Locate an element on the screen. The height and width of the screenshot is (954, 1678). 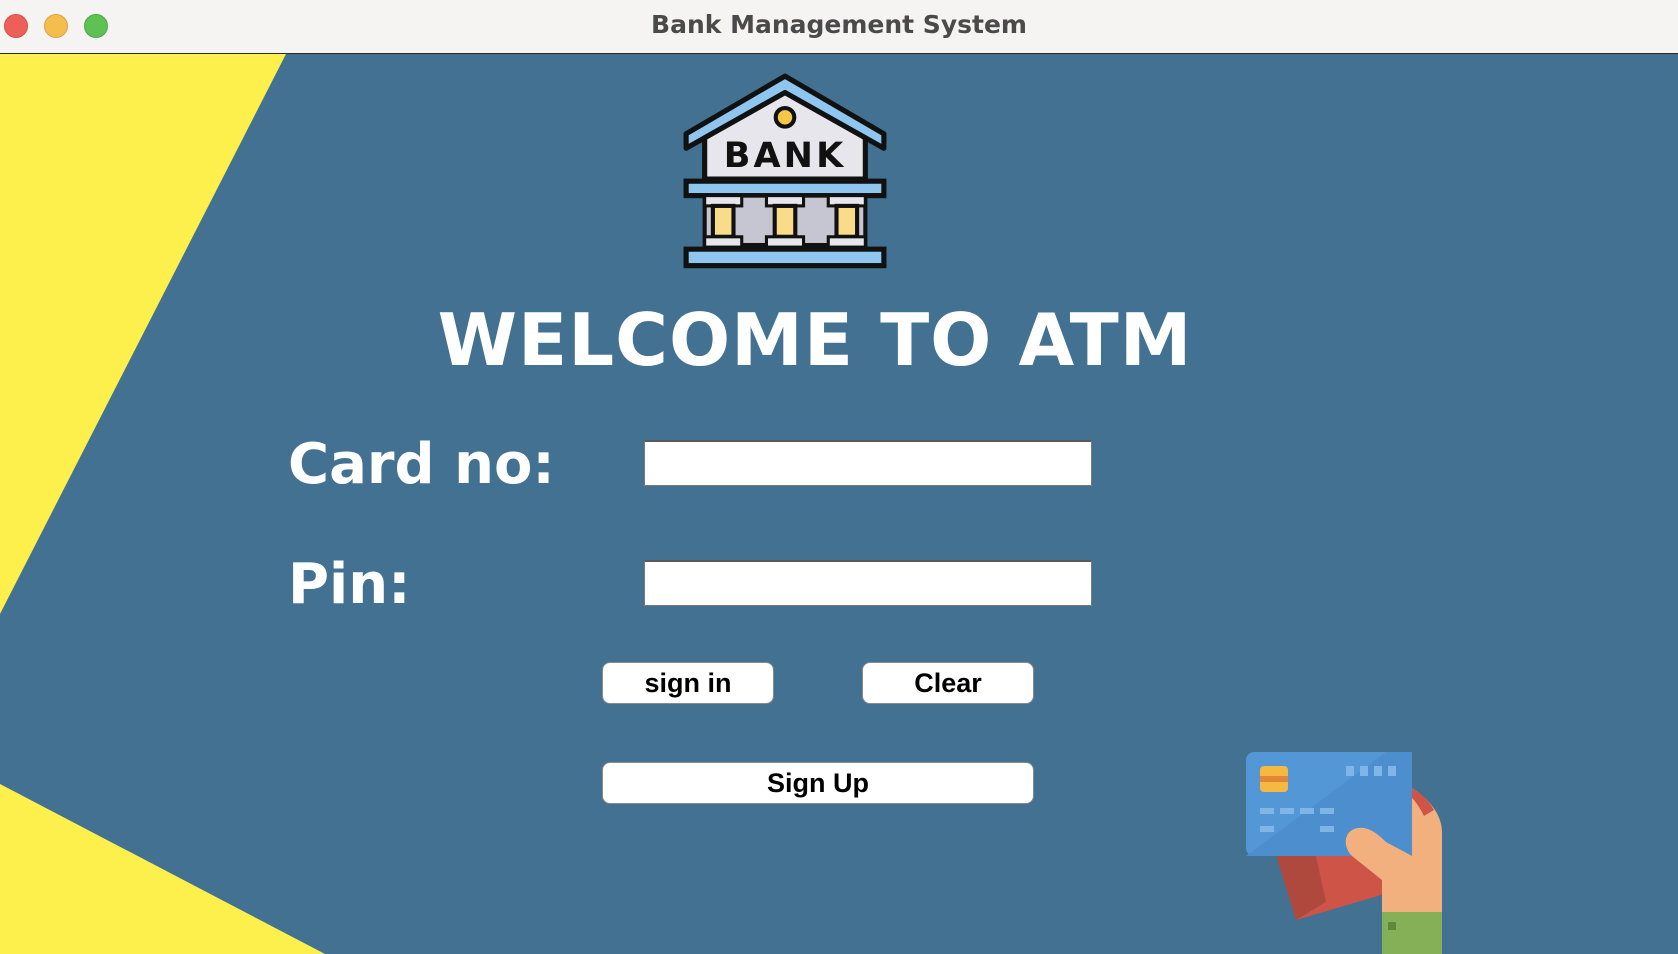
sign-up-button: Sign Up is located at coordinates (818, 783).